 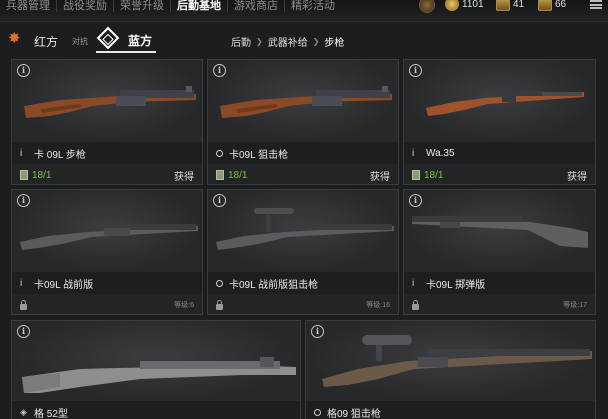 What do you see at coordinates (46, 41) in the screenshot?
I see `red-faction-tab: 红方` at bounding box center [46, 41].